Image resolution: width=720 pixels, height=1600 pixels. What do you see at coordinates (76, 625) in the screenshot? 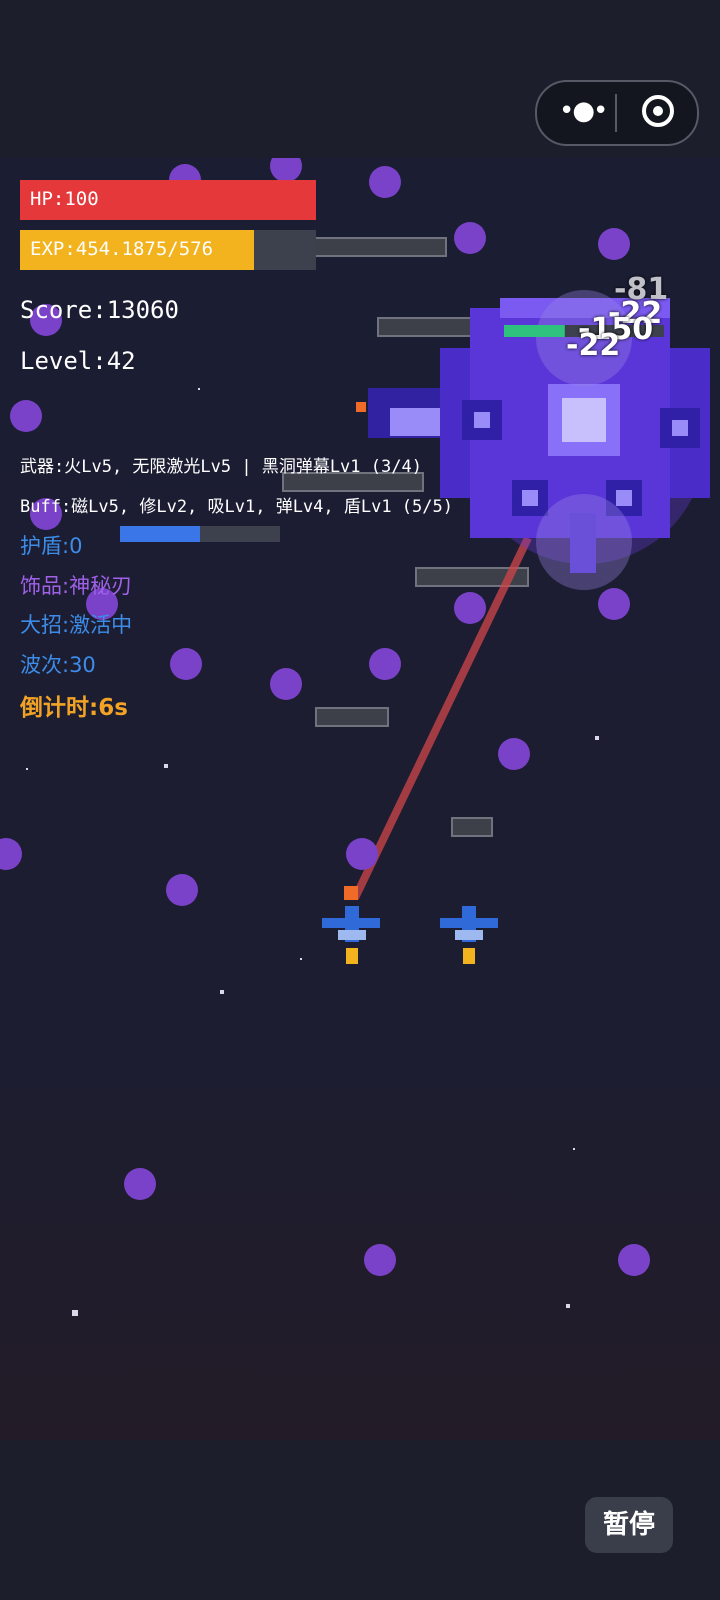
I see `ultimate-text: 大招:激活中` at bounding box center [76, 625].